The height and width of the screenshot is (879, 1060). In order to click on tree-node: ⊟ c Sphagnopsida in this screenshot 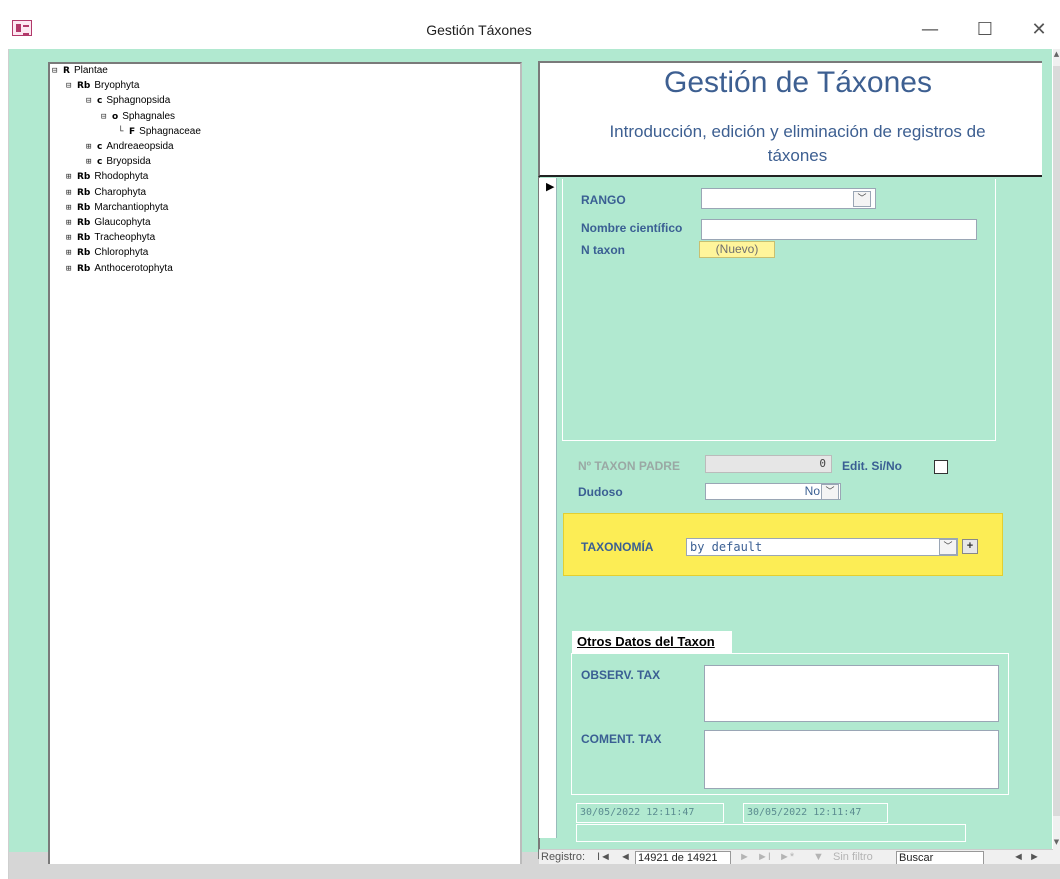, I will do `click(128, 101)`.